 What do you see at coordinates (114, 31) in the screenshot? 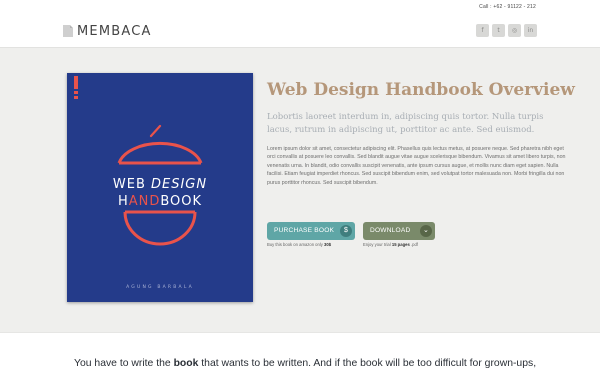
I see `logo-text: MEMBACA` at bounding box center [114, 31].